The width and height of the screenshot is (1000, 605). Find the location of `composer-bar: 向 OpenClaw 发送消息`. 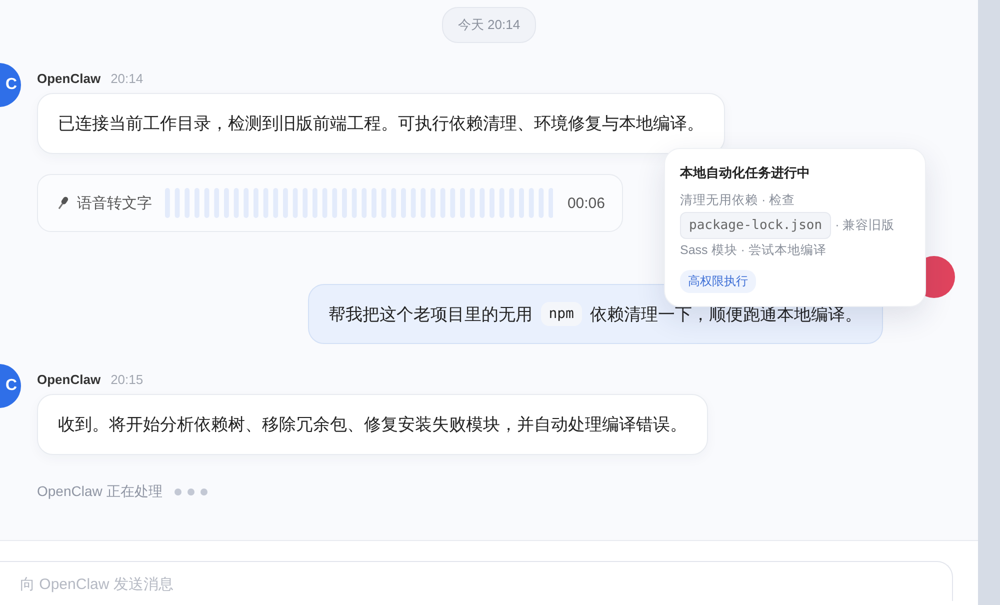

composer-bar: 向 OpenClaw 发送消息 is located at coordinates (489, 572).